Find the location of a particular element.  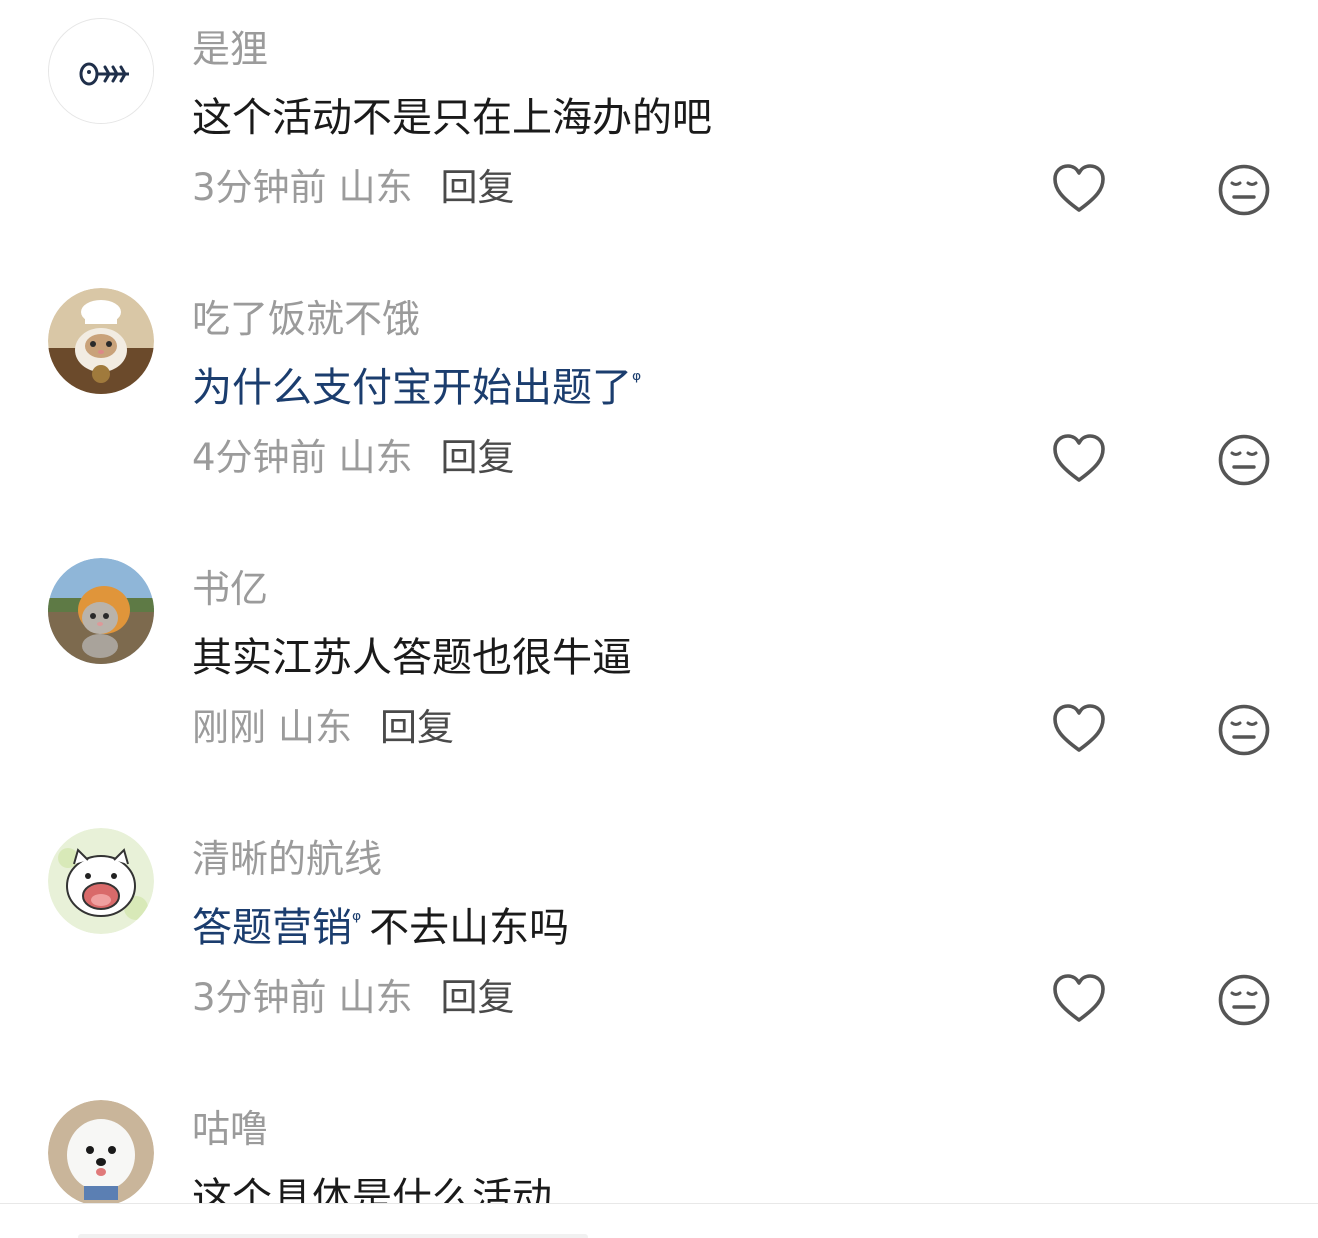

comment-text-part: 其实江苏人答题也很牛逼 is located at coordinates (412, 658).